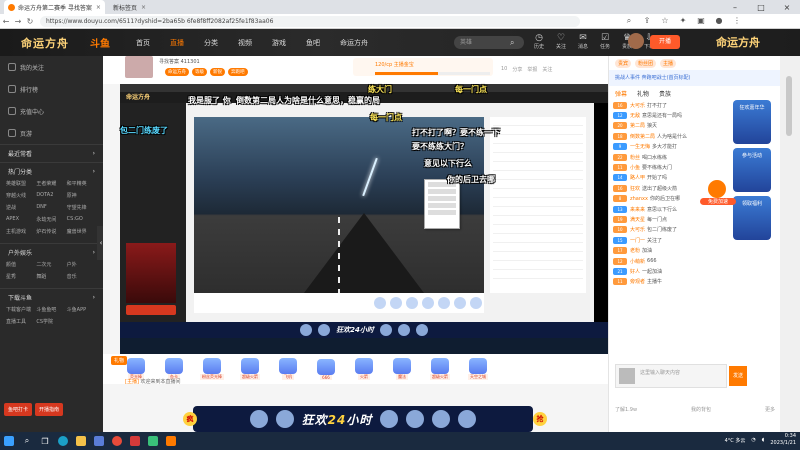 The image size is (800, 450). What do you see at coordinates (51, 67) in the screenshot?
I see `sidebar-item-follow: 我的关注` at bounding box center [51, 67].